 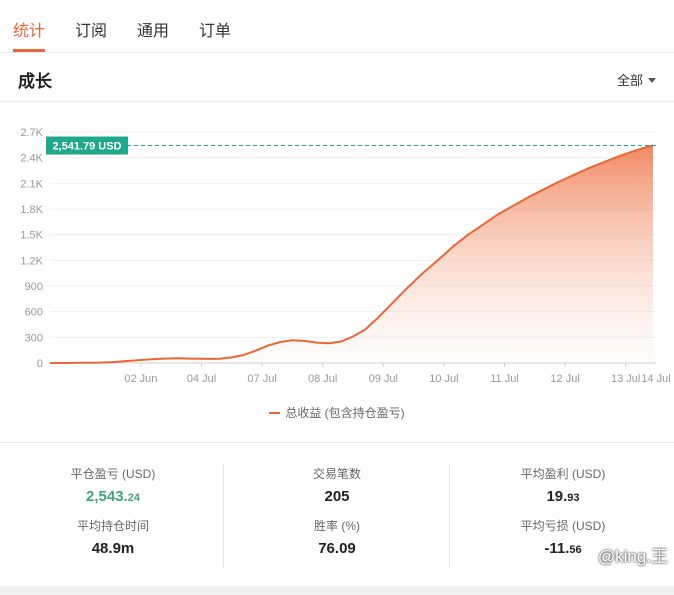 What do you see at coordinates (563, 526) in the screenshot?
I see `stat-label: 平均亏损 (USD)` at bounding box center [563, 526].